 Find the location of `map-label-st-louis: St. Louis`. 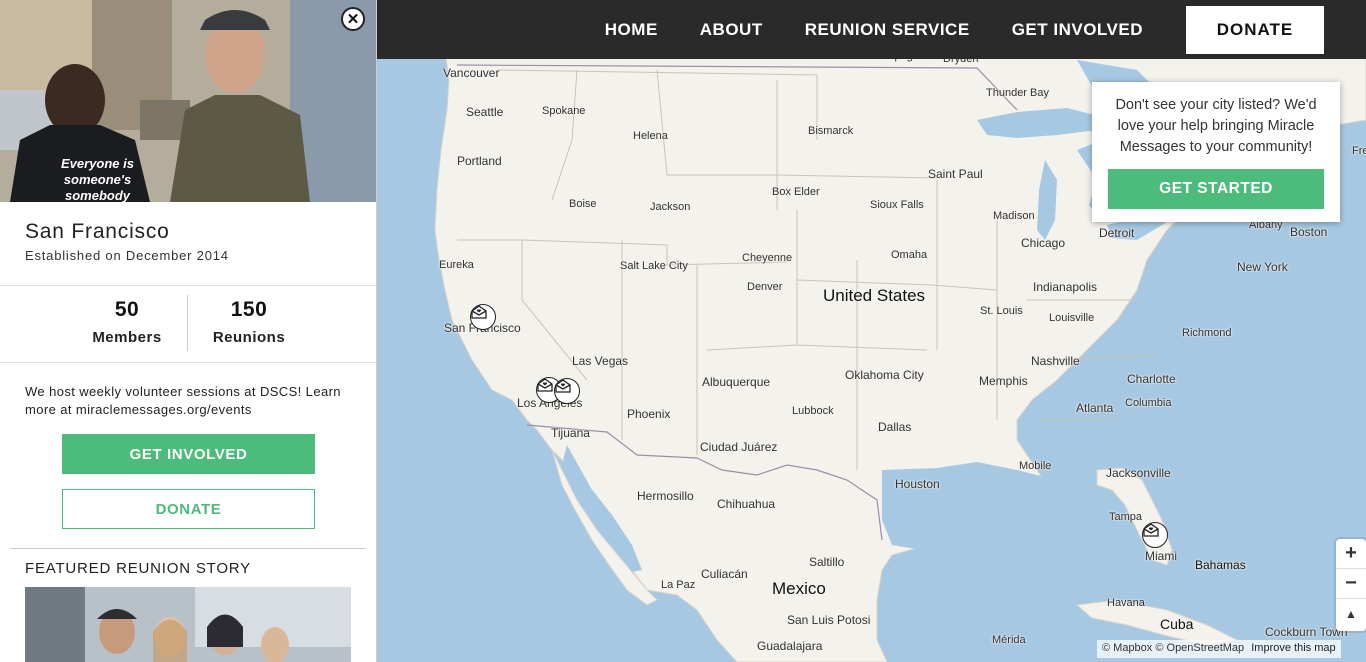

map-label-st-louis: St. Louis is located at coordinates (1001, 311).